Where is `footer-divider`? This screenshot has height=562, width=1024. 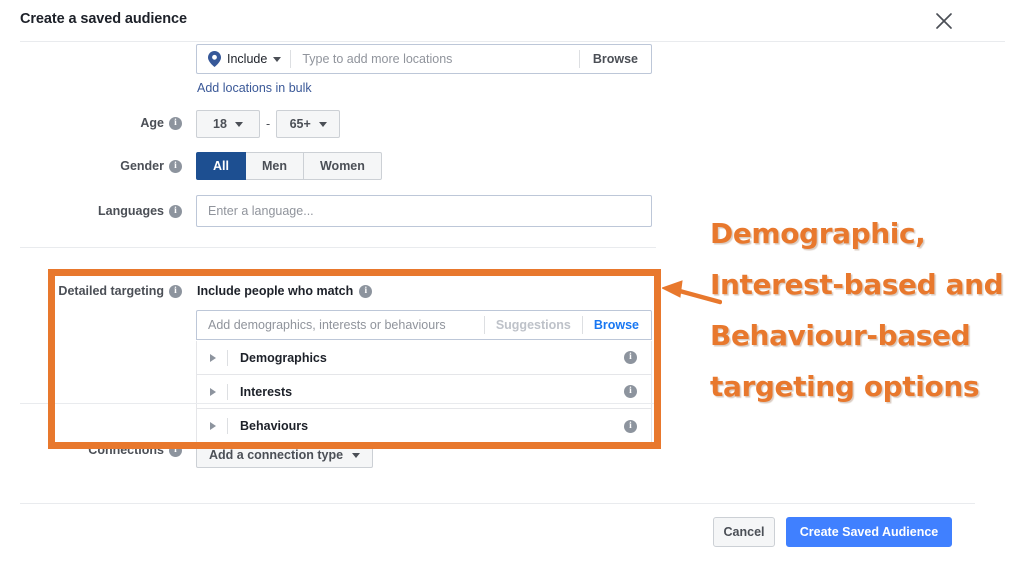
footer-divider is located at coordinates (497, 503).